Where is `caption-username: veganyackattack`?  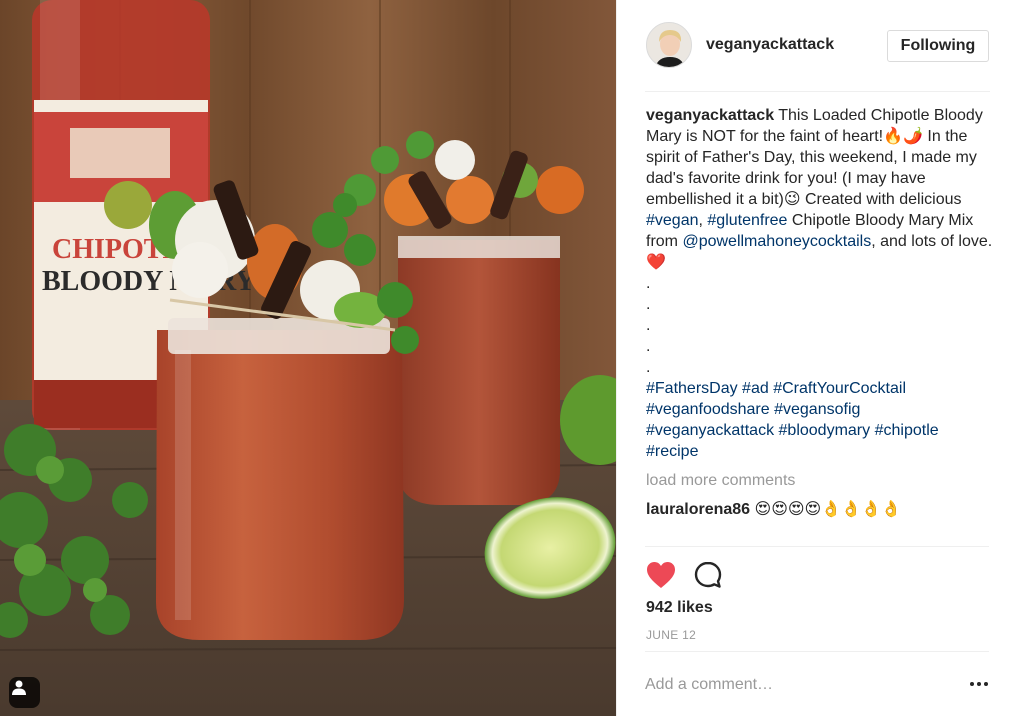
caption-username: veganyackattack is located at coordinates (710, 115).